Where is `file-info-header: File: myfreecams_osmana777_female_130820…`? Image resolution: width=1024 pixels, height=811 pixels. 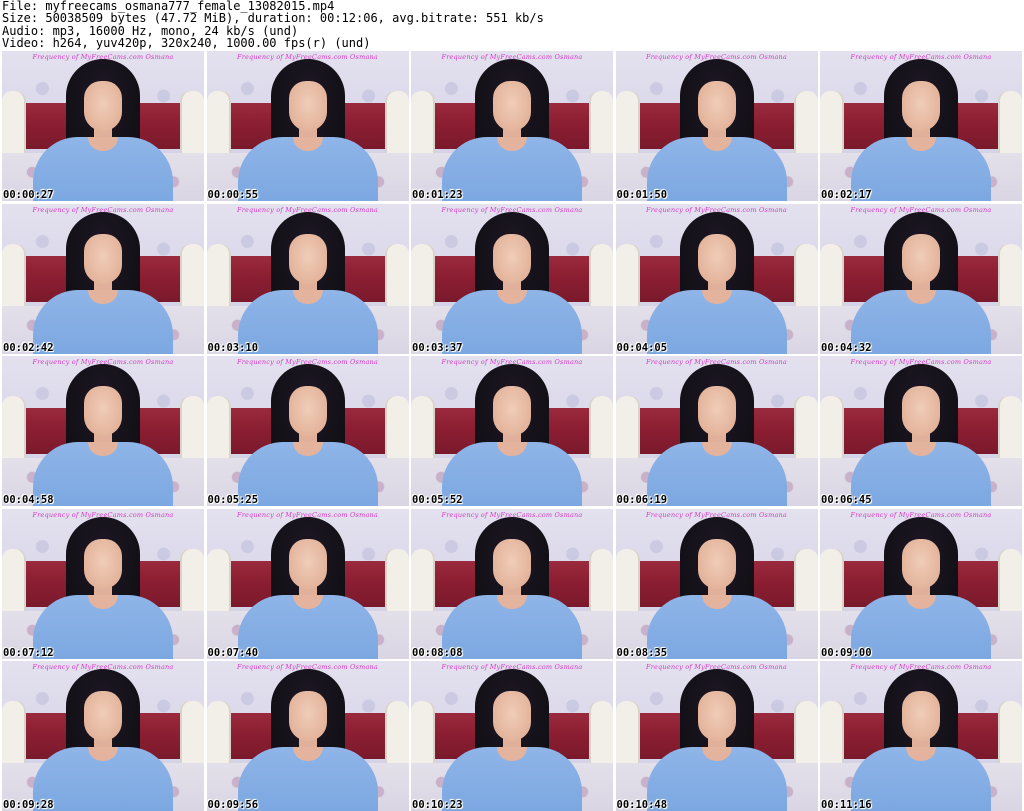
file-info-header: File: myfreecams_osmana777_female_130820… is located at coordinates (512, 25).